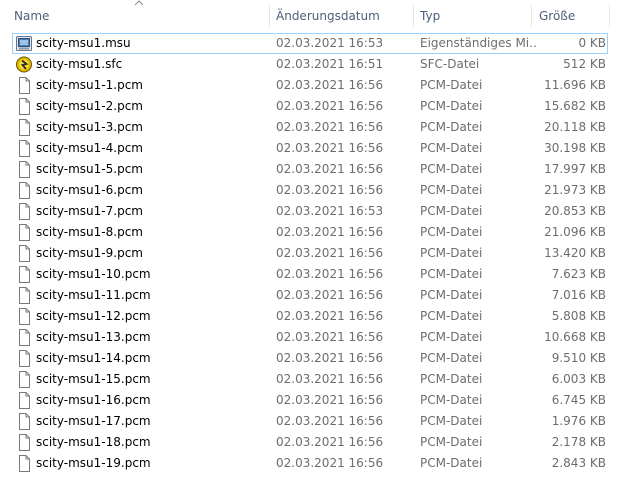  Describe the element at coordinates (89, 232) in the screenshot. I see `file-name: scity-msu1-8.pcm` at that location.